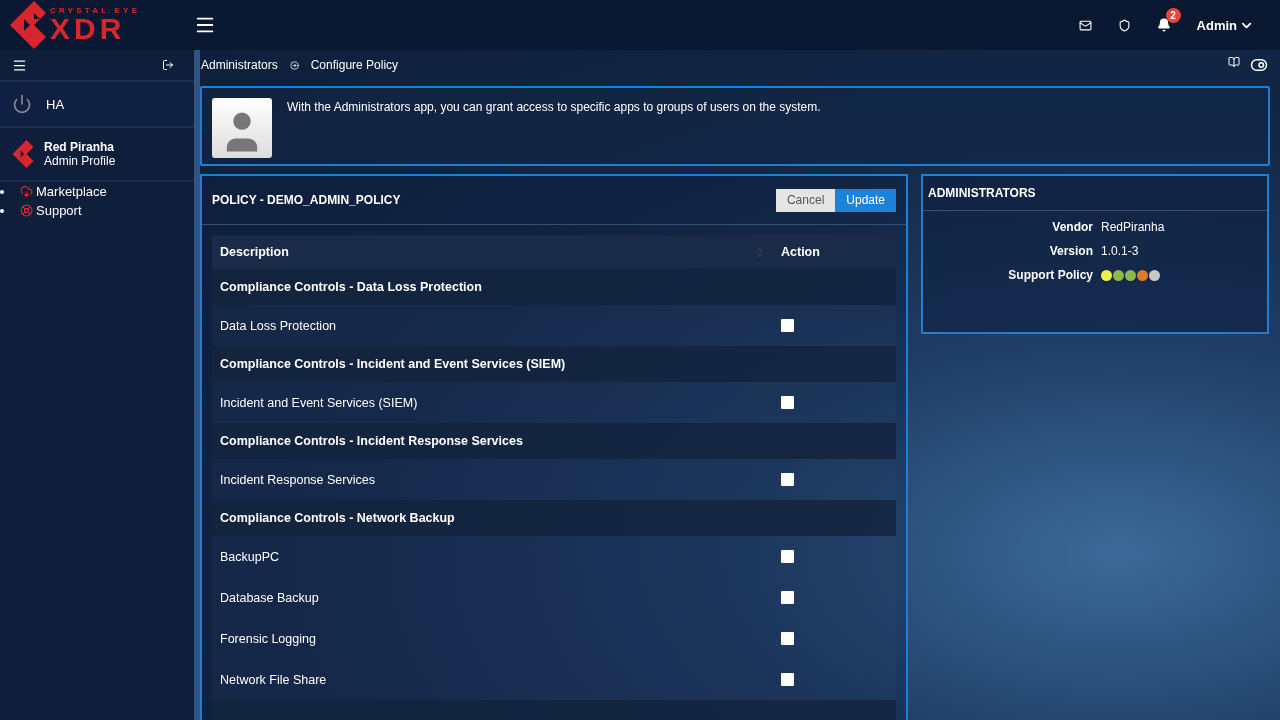 The width and height of the screenshot is (1280, 720). I want to click on table-cell-text: Network File Share, so click(273, 679).